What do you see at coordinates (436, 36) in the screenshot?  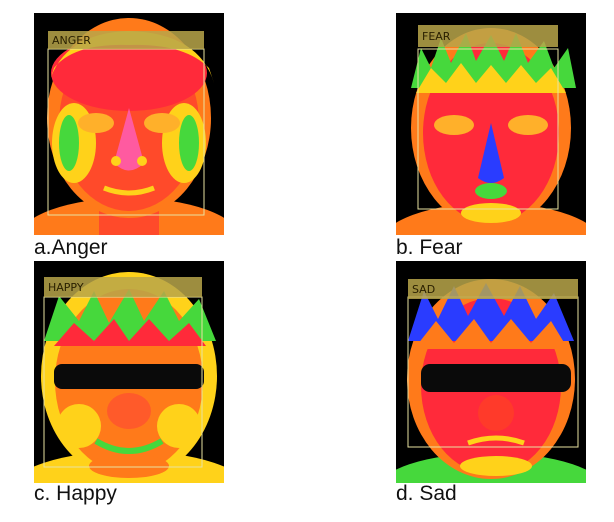 I see `tag-label: FEAR` at bounding box center [436, 36].